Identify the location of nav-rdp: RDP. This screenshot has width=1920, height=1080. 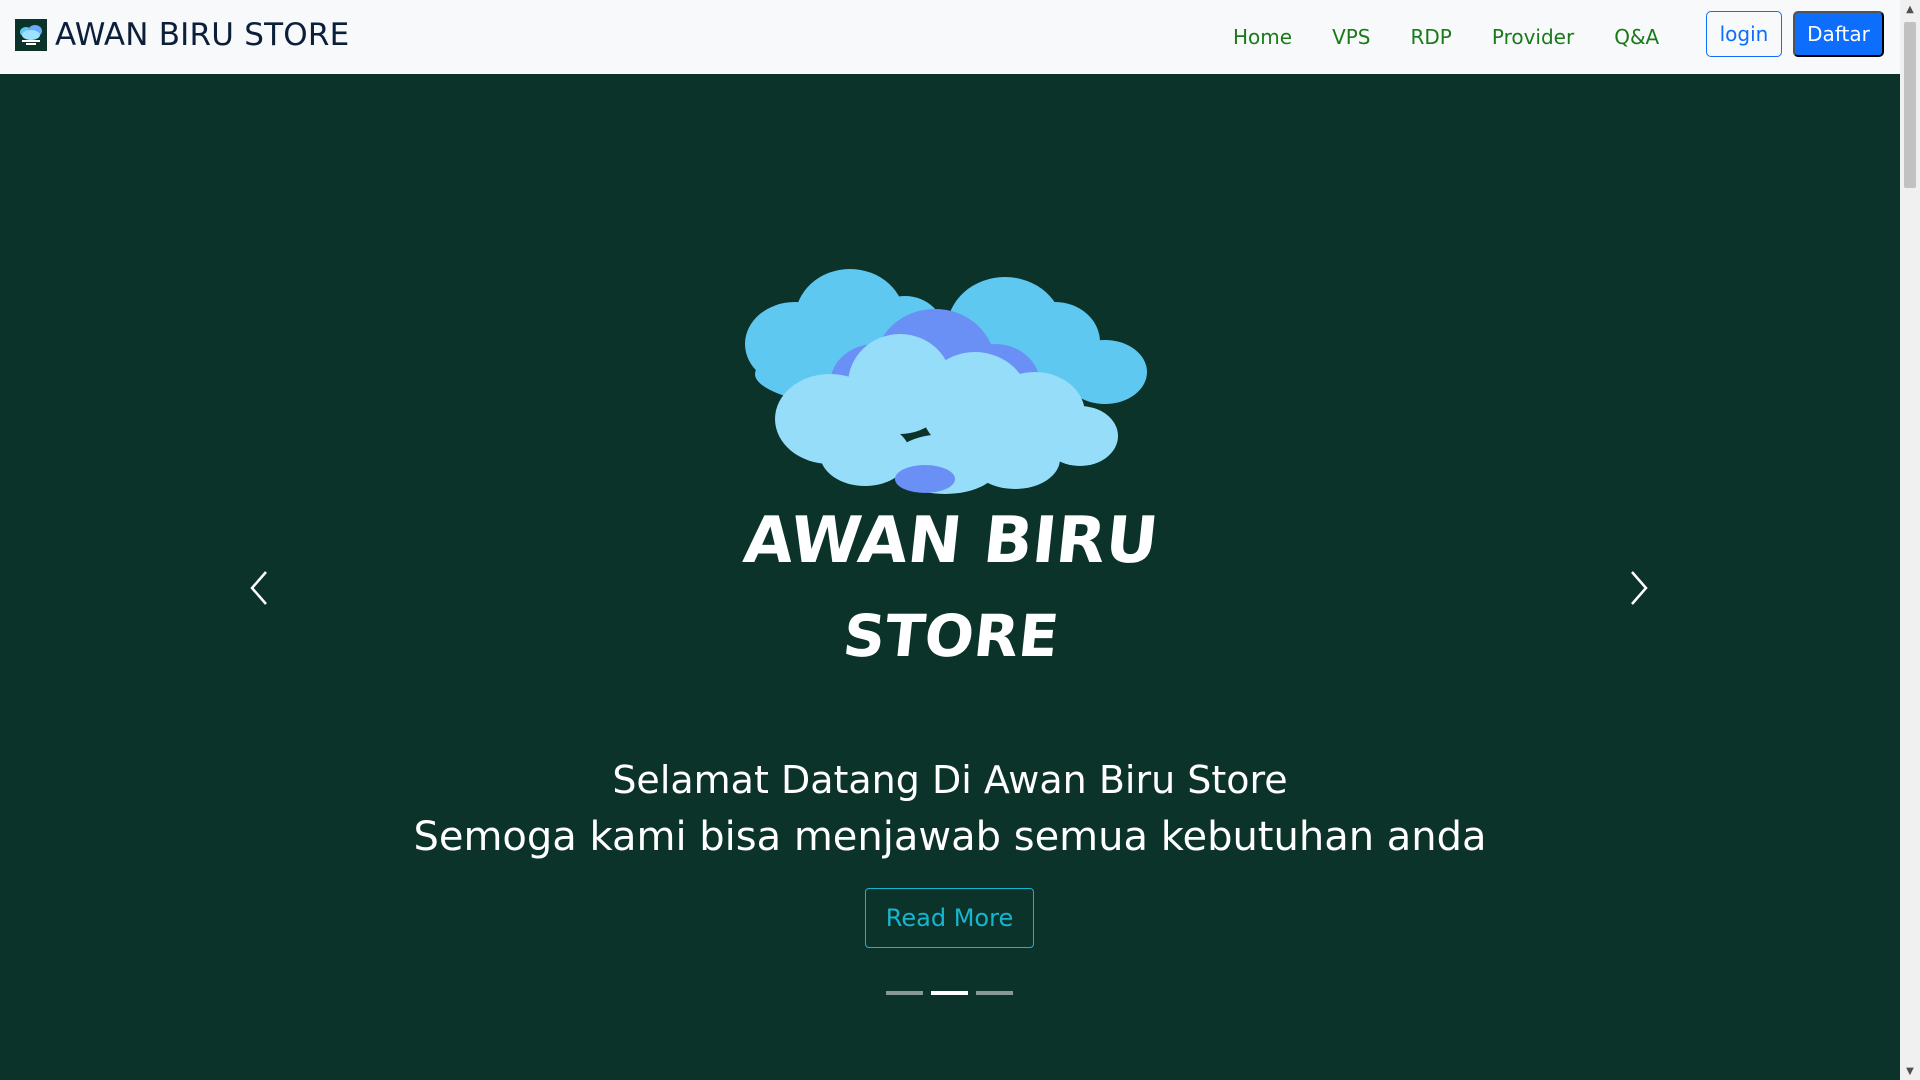
(1431, 37).